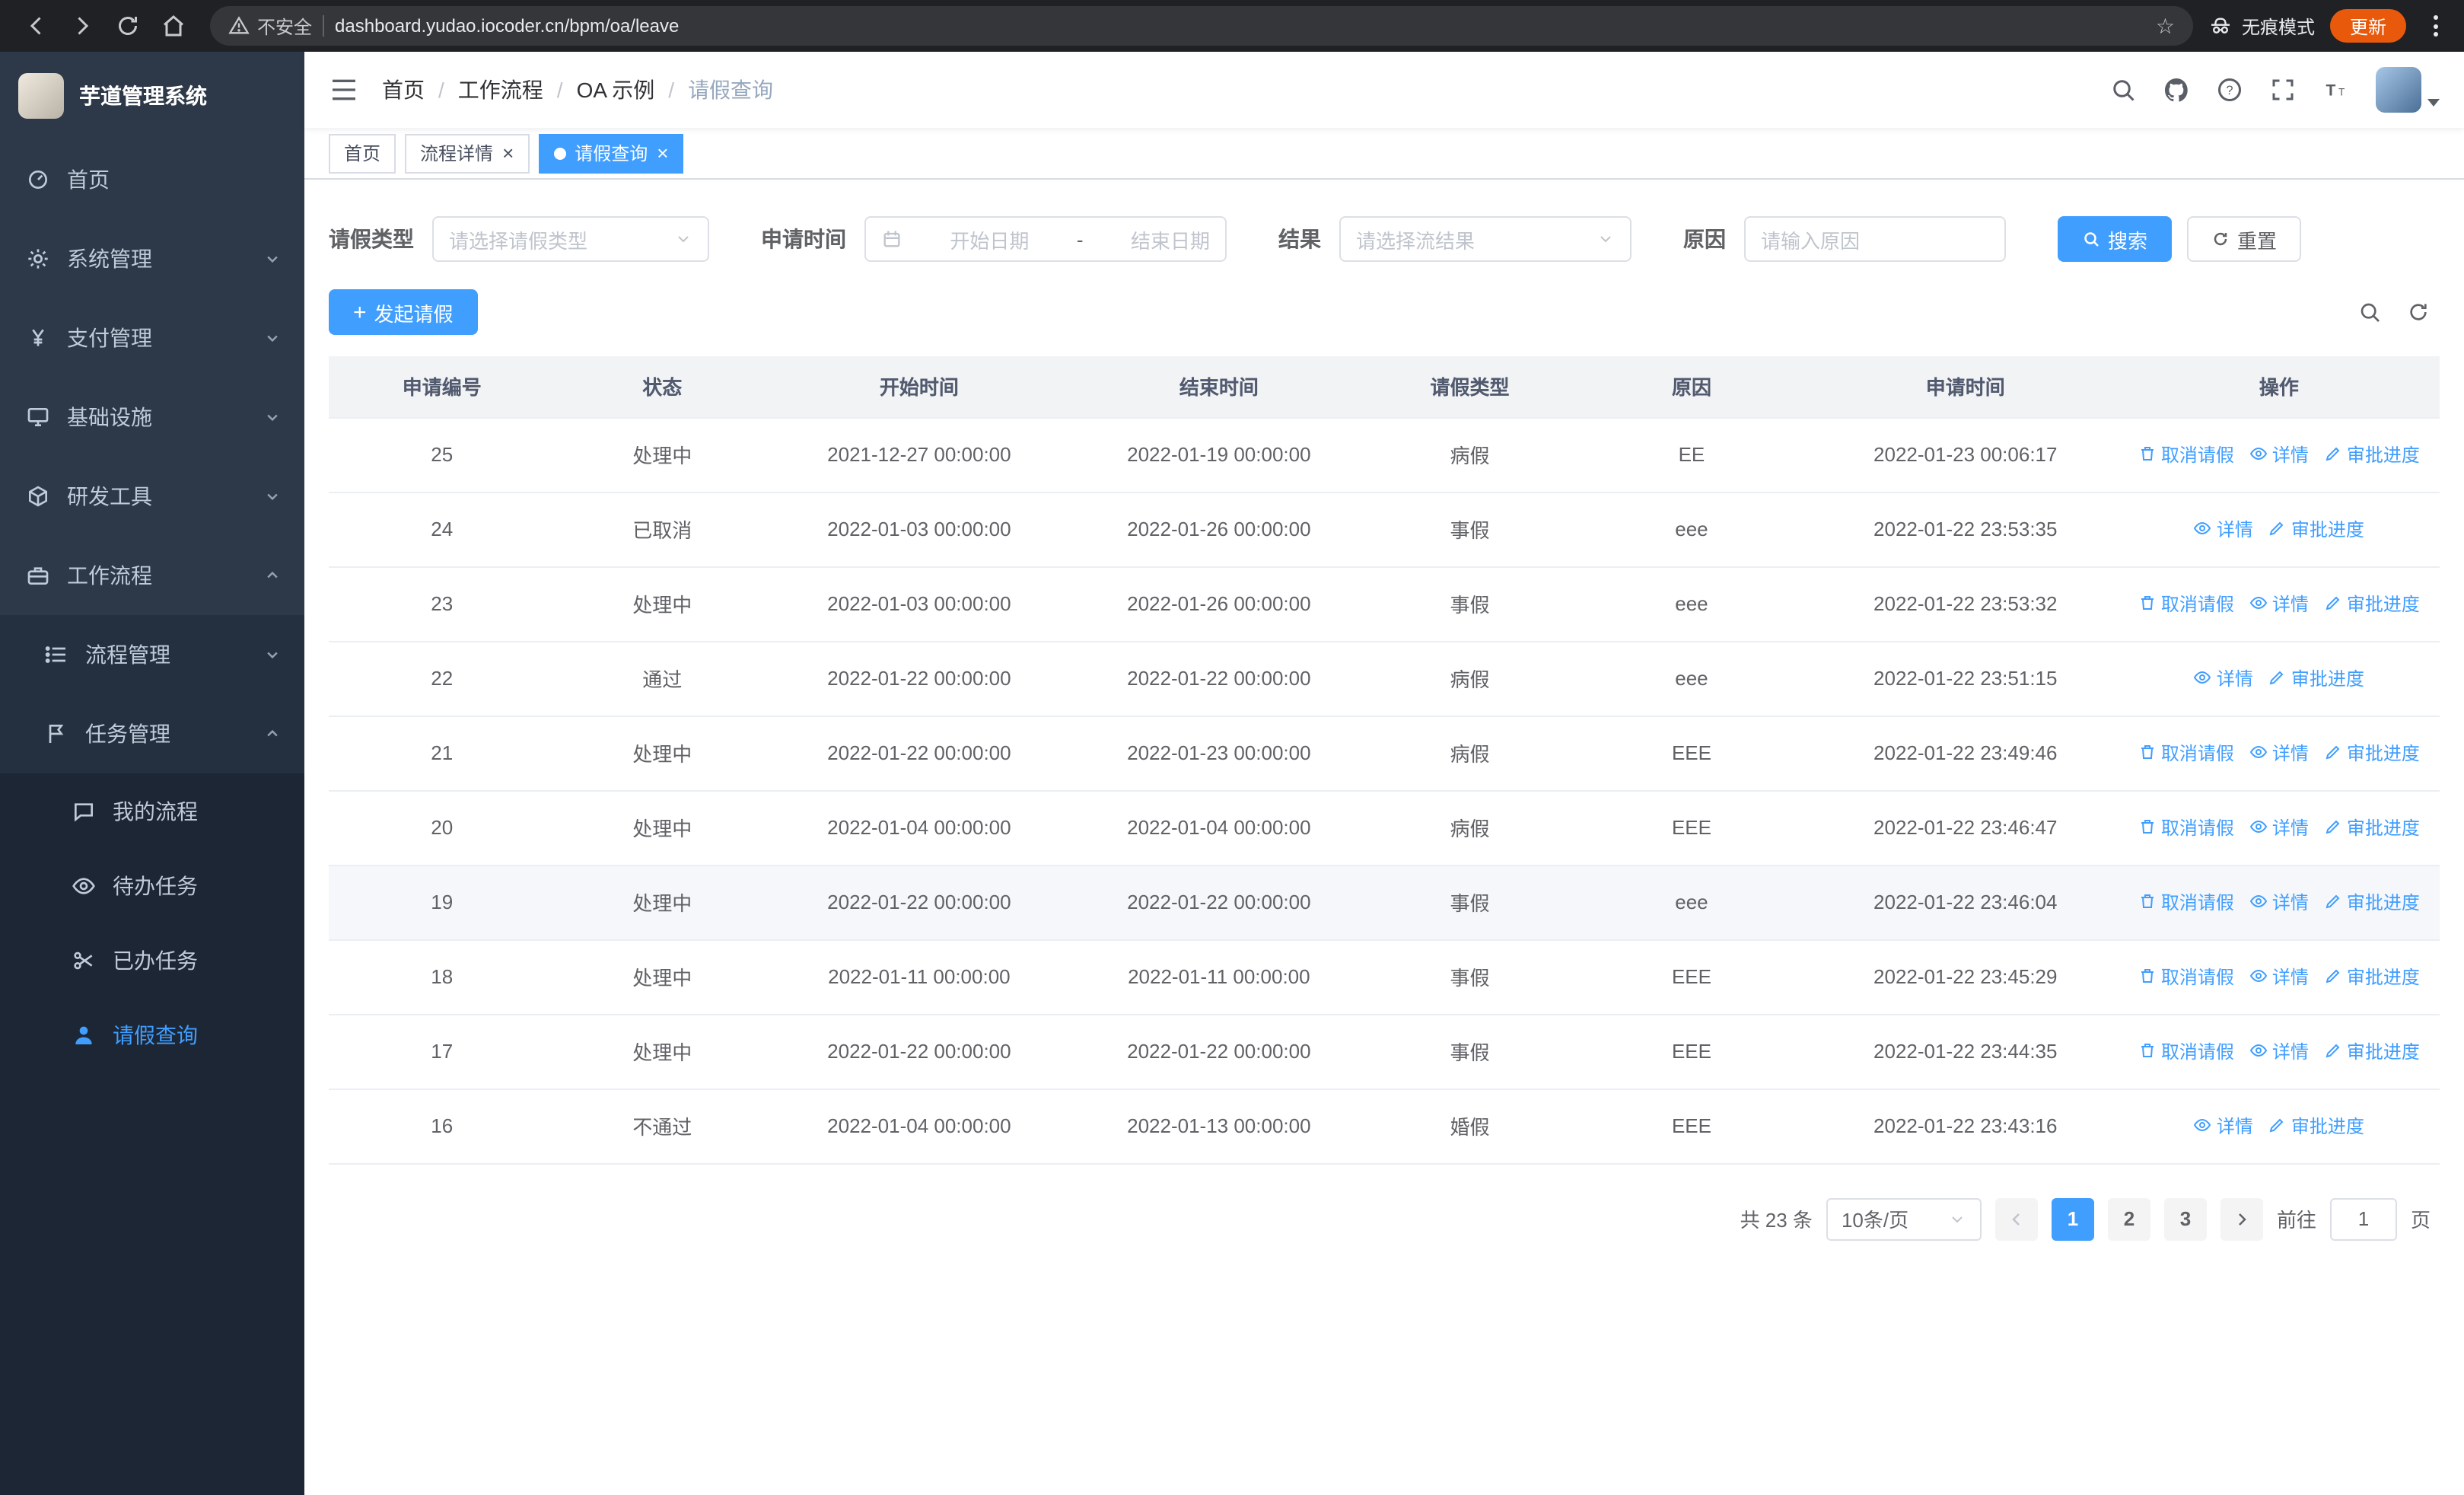 The height and width of the screenshot is (1495, 2464). Describe the element at coordinates (500, 90) in the screenshot. I see `breadcrumb-item: 工作流程` at that location.